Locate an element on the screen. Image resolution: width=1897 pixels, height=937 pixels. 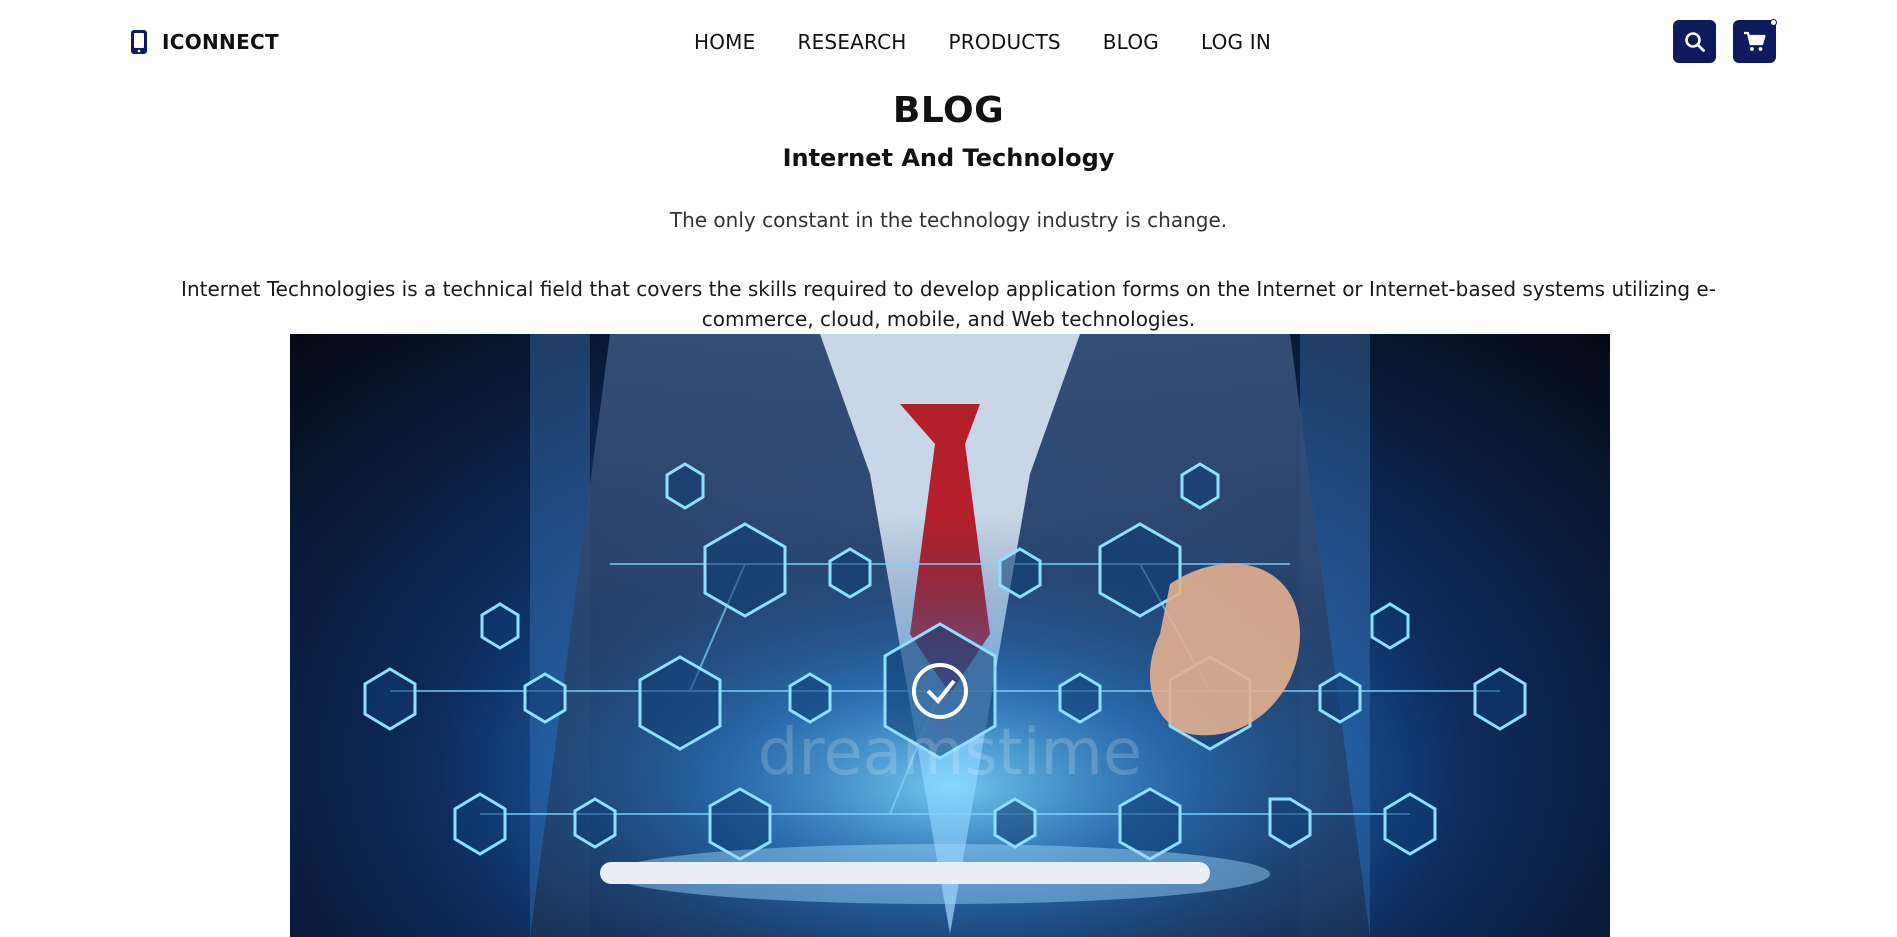
cart-icon is located at coordinates (1754, 41).